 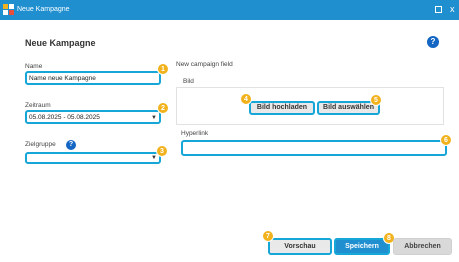 What do you see at coordinates (34, 66) in the screenshot?
I see `name-label: Name` at bounding box center [34, 66].